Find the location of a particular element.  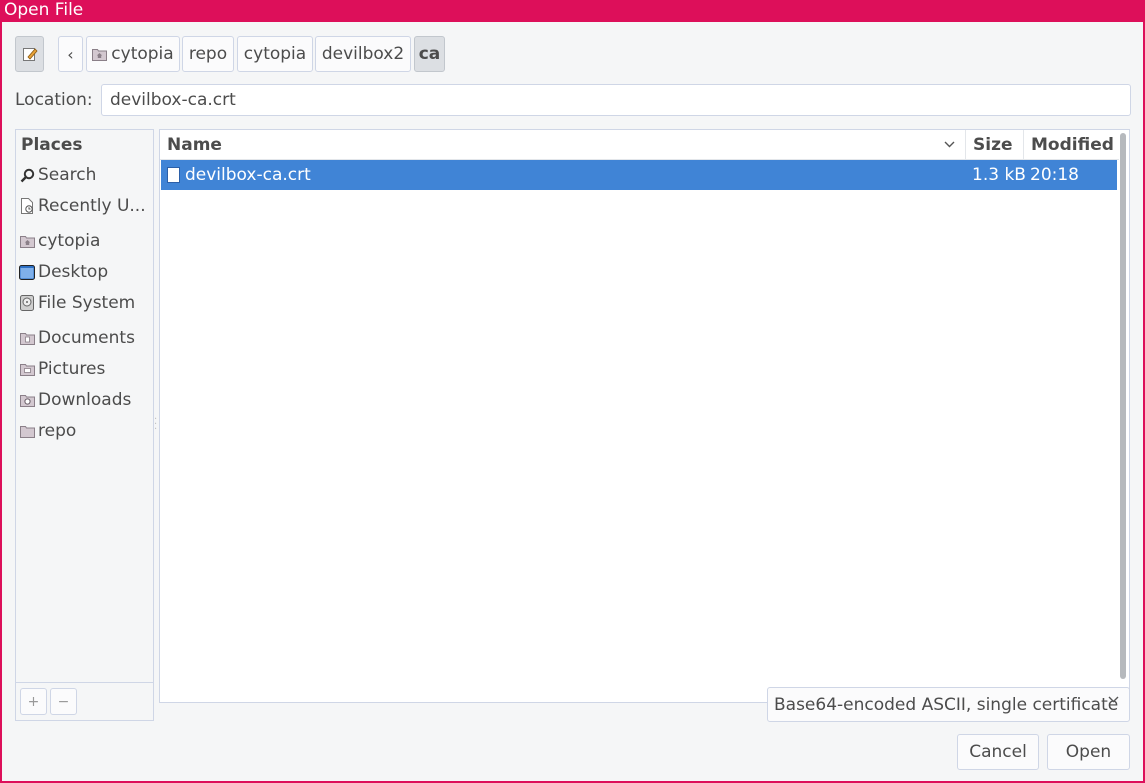

type-location-toggle-button is located at coordinates (29, 54).